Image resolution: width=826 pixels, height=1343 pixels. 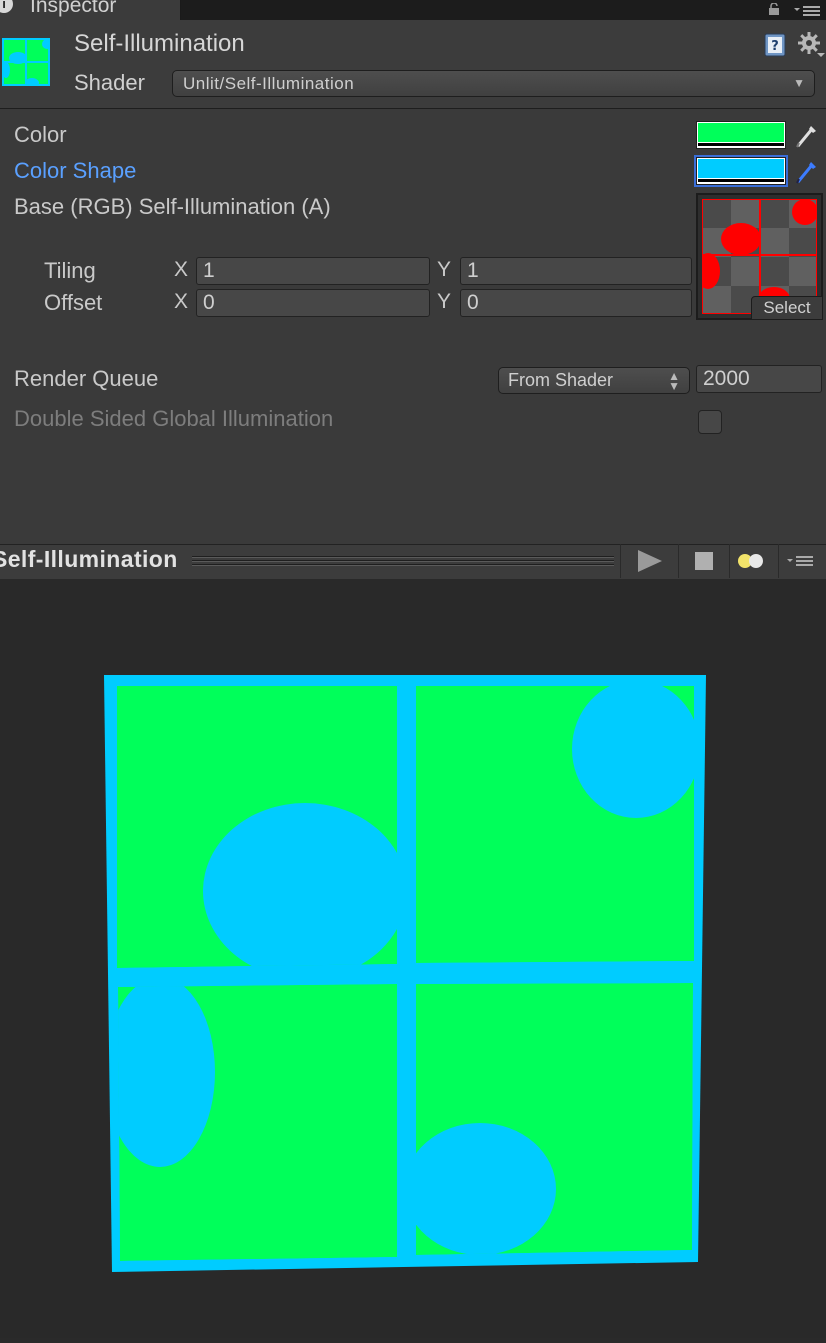 What do you see at coordinates (313, 271) in the screenshot?
I see `tiling-x-field: 1` at bounding box center [313, 271].